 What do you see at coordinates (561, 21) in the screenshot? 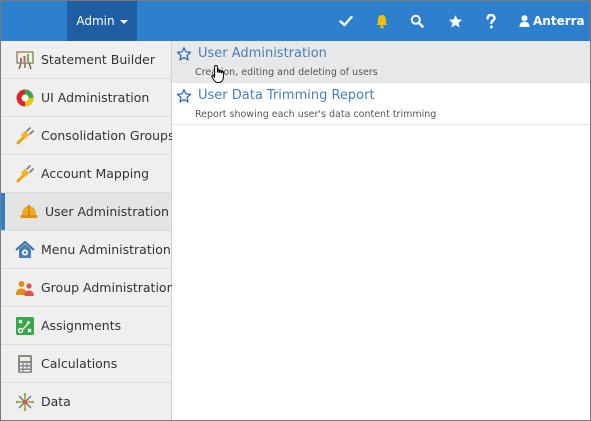
I see `user-name: Anterra U` at bounding box center [561, 21].